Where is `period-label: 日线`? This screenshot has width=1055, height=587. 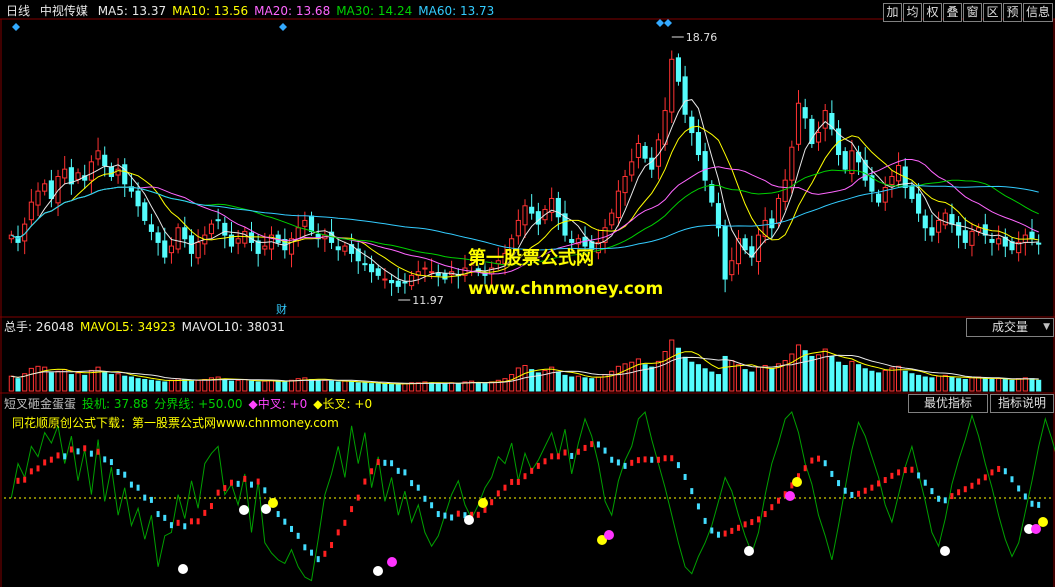 period-label: 日线 is located at coordinates (18, 11).